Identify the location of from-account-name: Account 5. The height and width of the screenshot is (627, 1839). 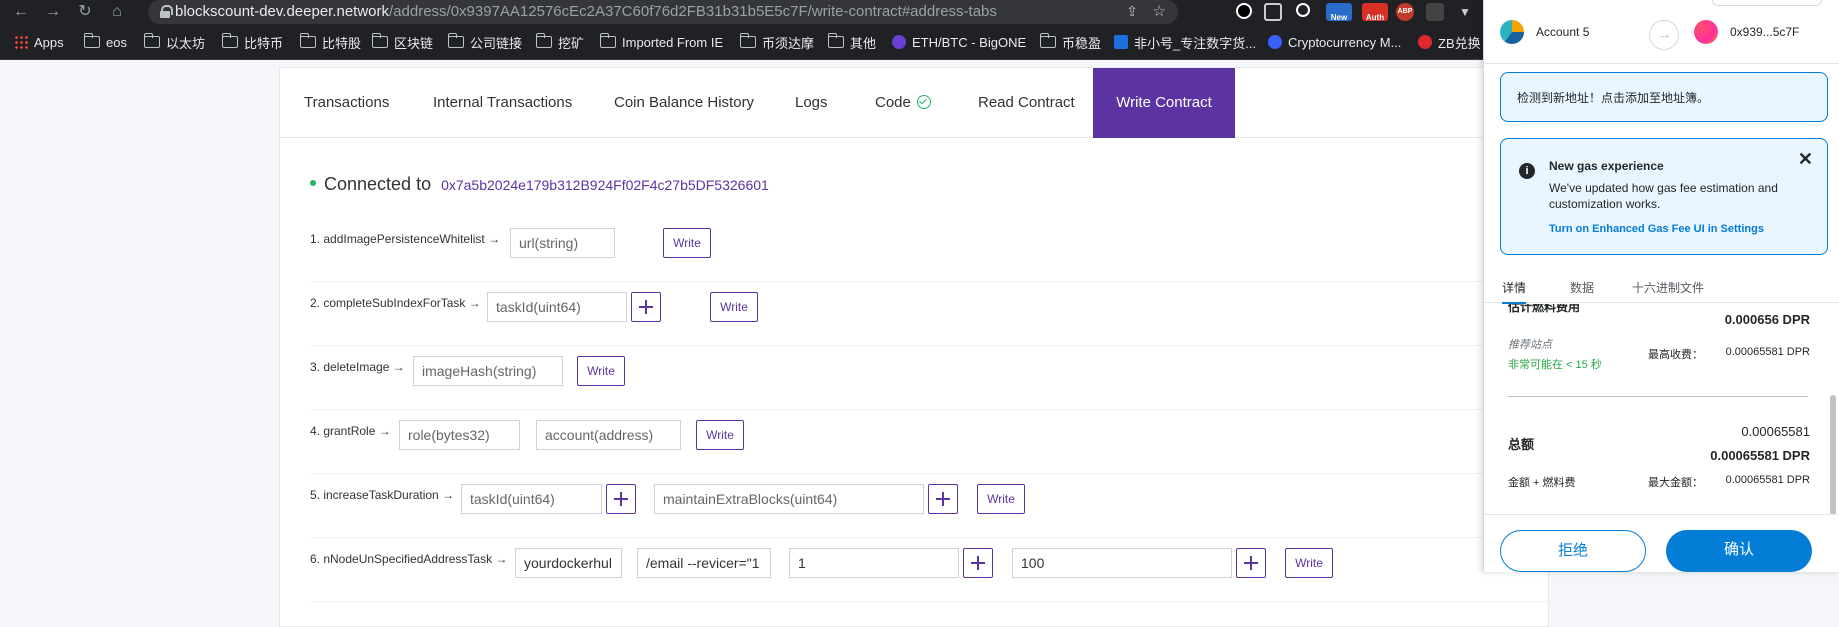
(1562, 32).